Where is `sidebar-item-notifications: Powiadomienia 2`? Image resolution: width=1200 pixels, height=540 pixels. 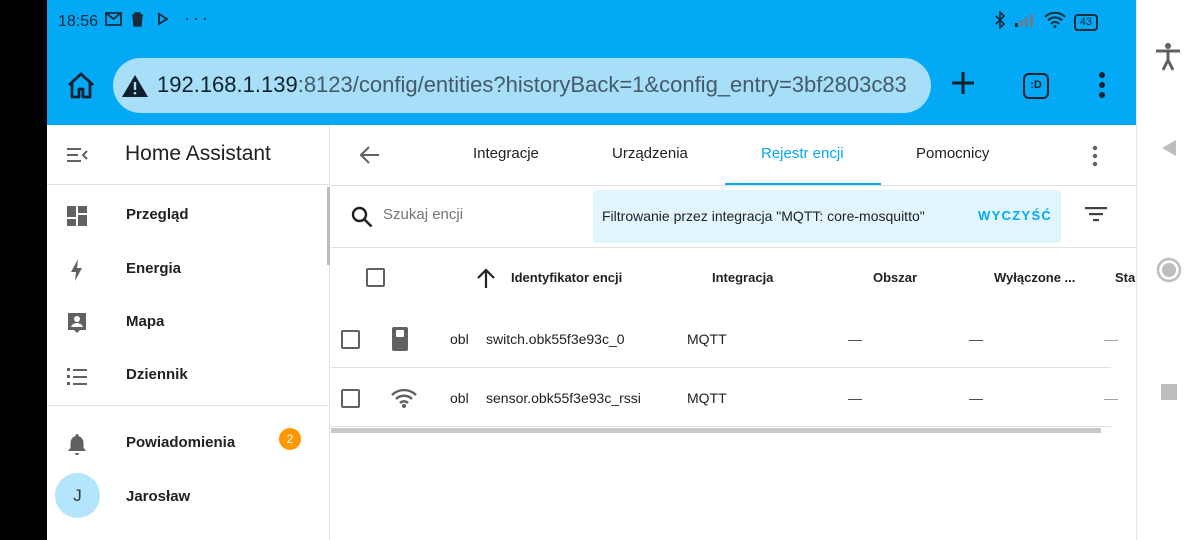 sidebar-item-notifications: Powiadomienia 2 is located at coordinates (188, 444).